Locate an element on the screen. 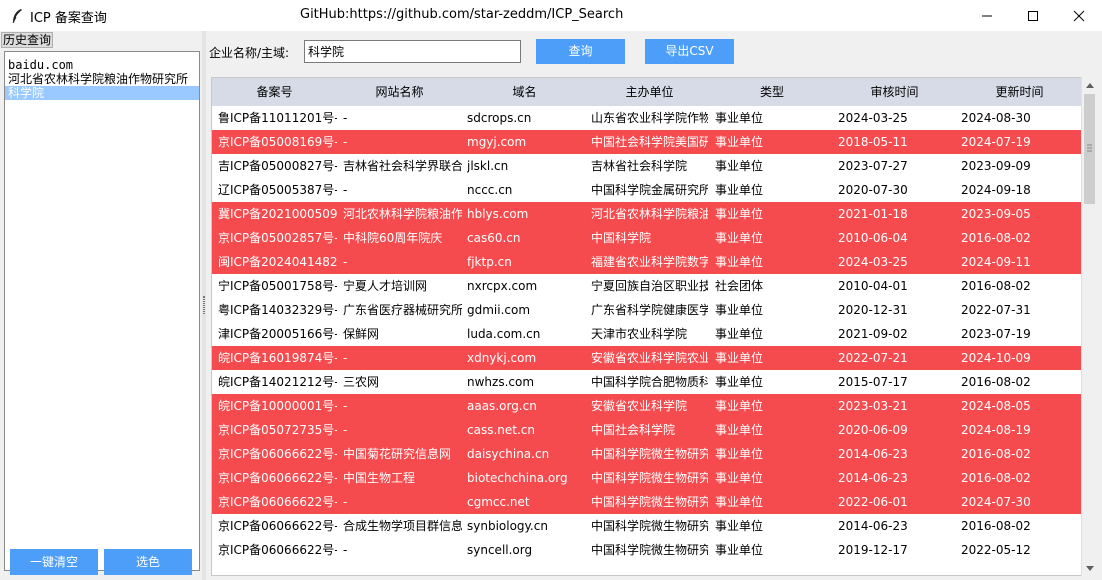 The width and height of the screenshot is (1102, 580). cell-org: 中国科学院 is located at coordinates (621, 238).